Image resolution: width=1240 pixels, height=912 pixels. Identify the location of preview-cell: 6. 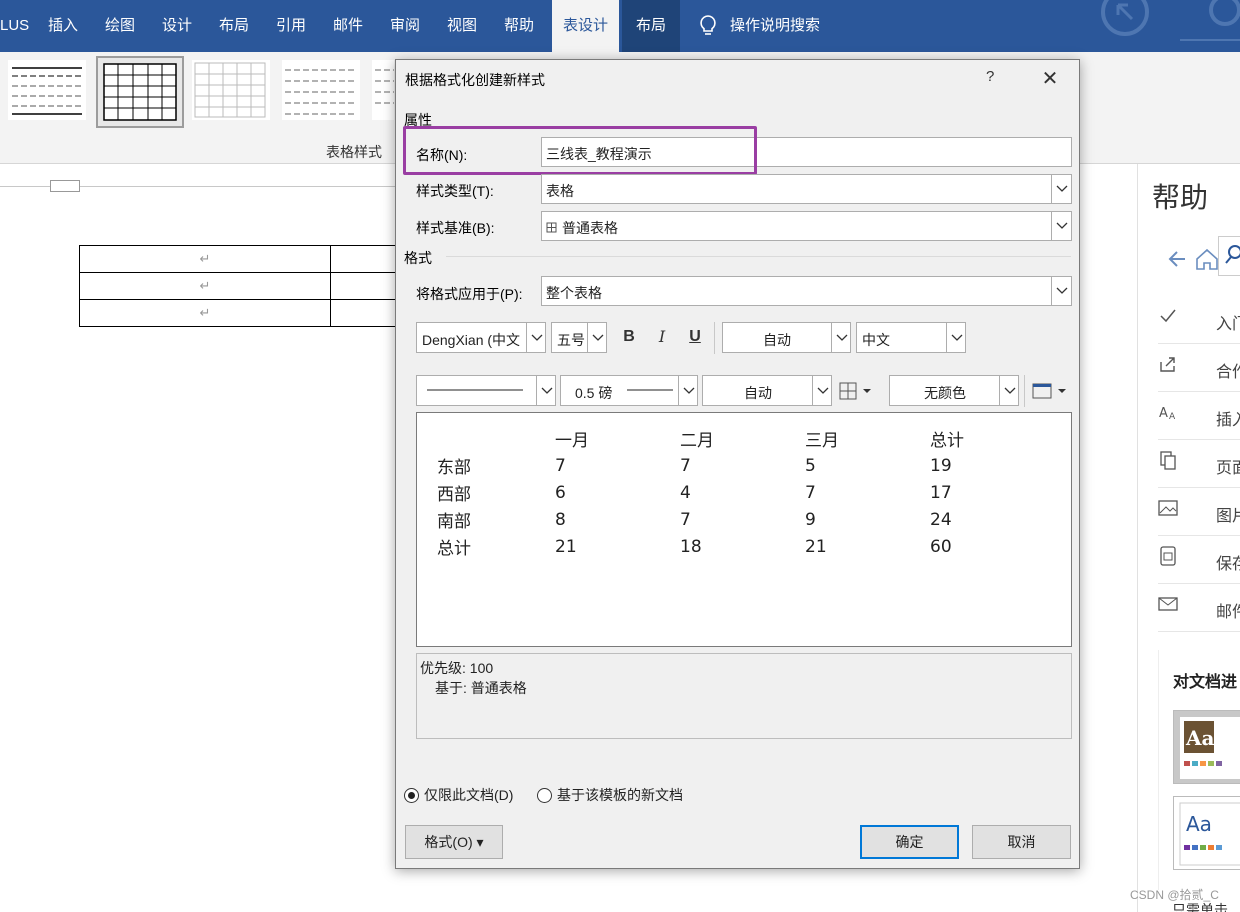
(560, 492).